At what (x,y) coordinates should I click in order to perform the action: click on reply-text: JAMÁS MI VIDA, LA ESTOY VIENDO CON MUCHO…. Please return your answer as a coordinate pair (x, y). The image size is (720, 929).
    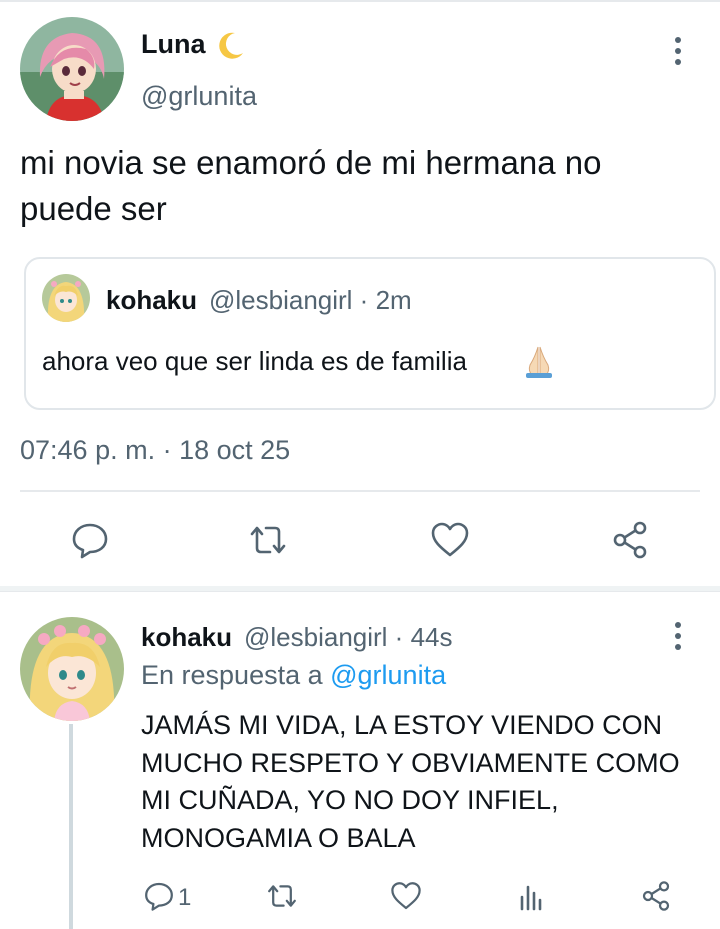
    Looking at the image, I should click on (410, 781).